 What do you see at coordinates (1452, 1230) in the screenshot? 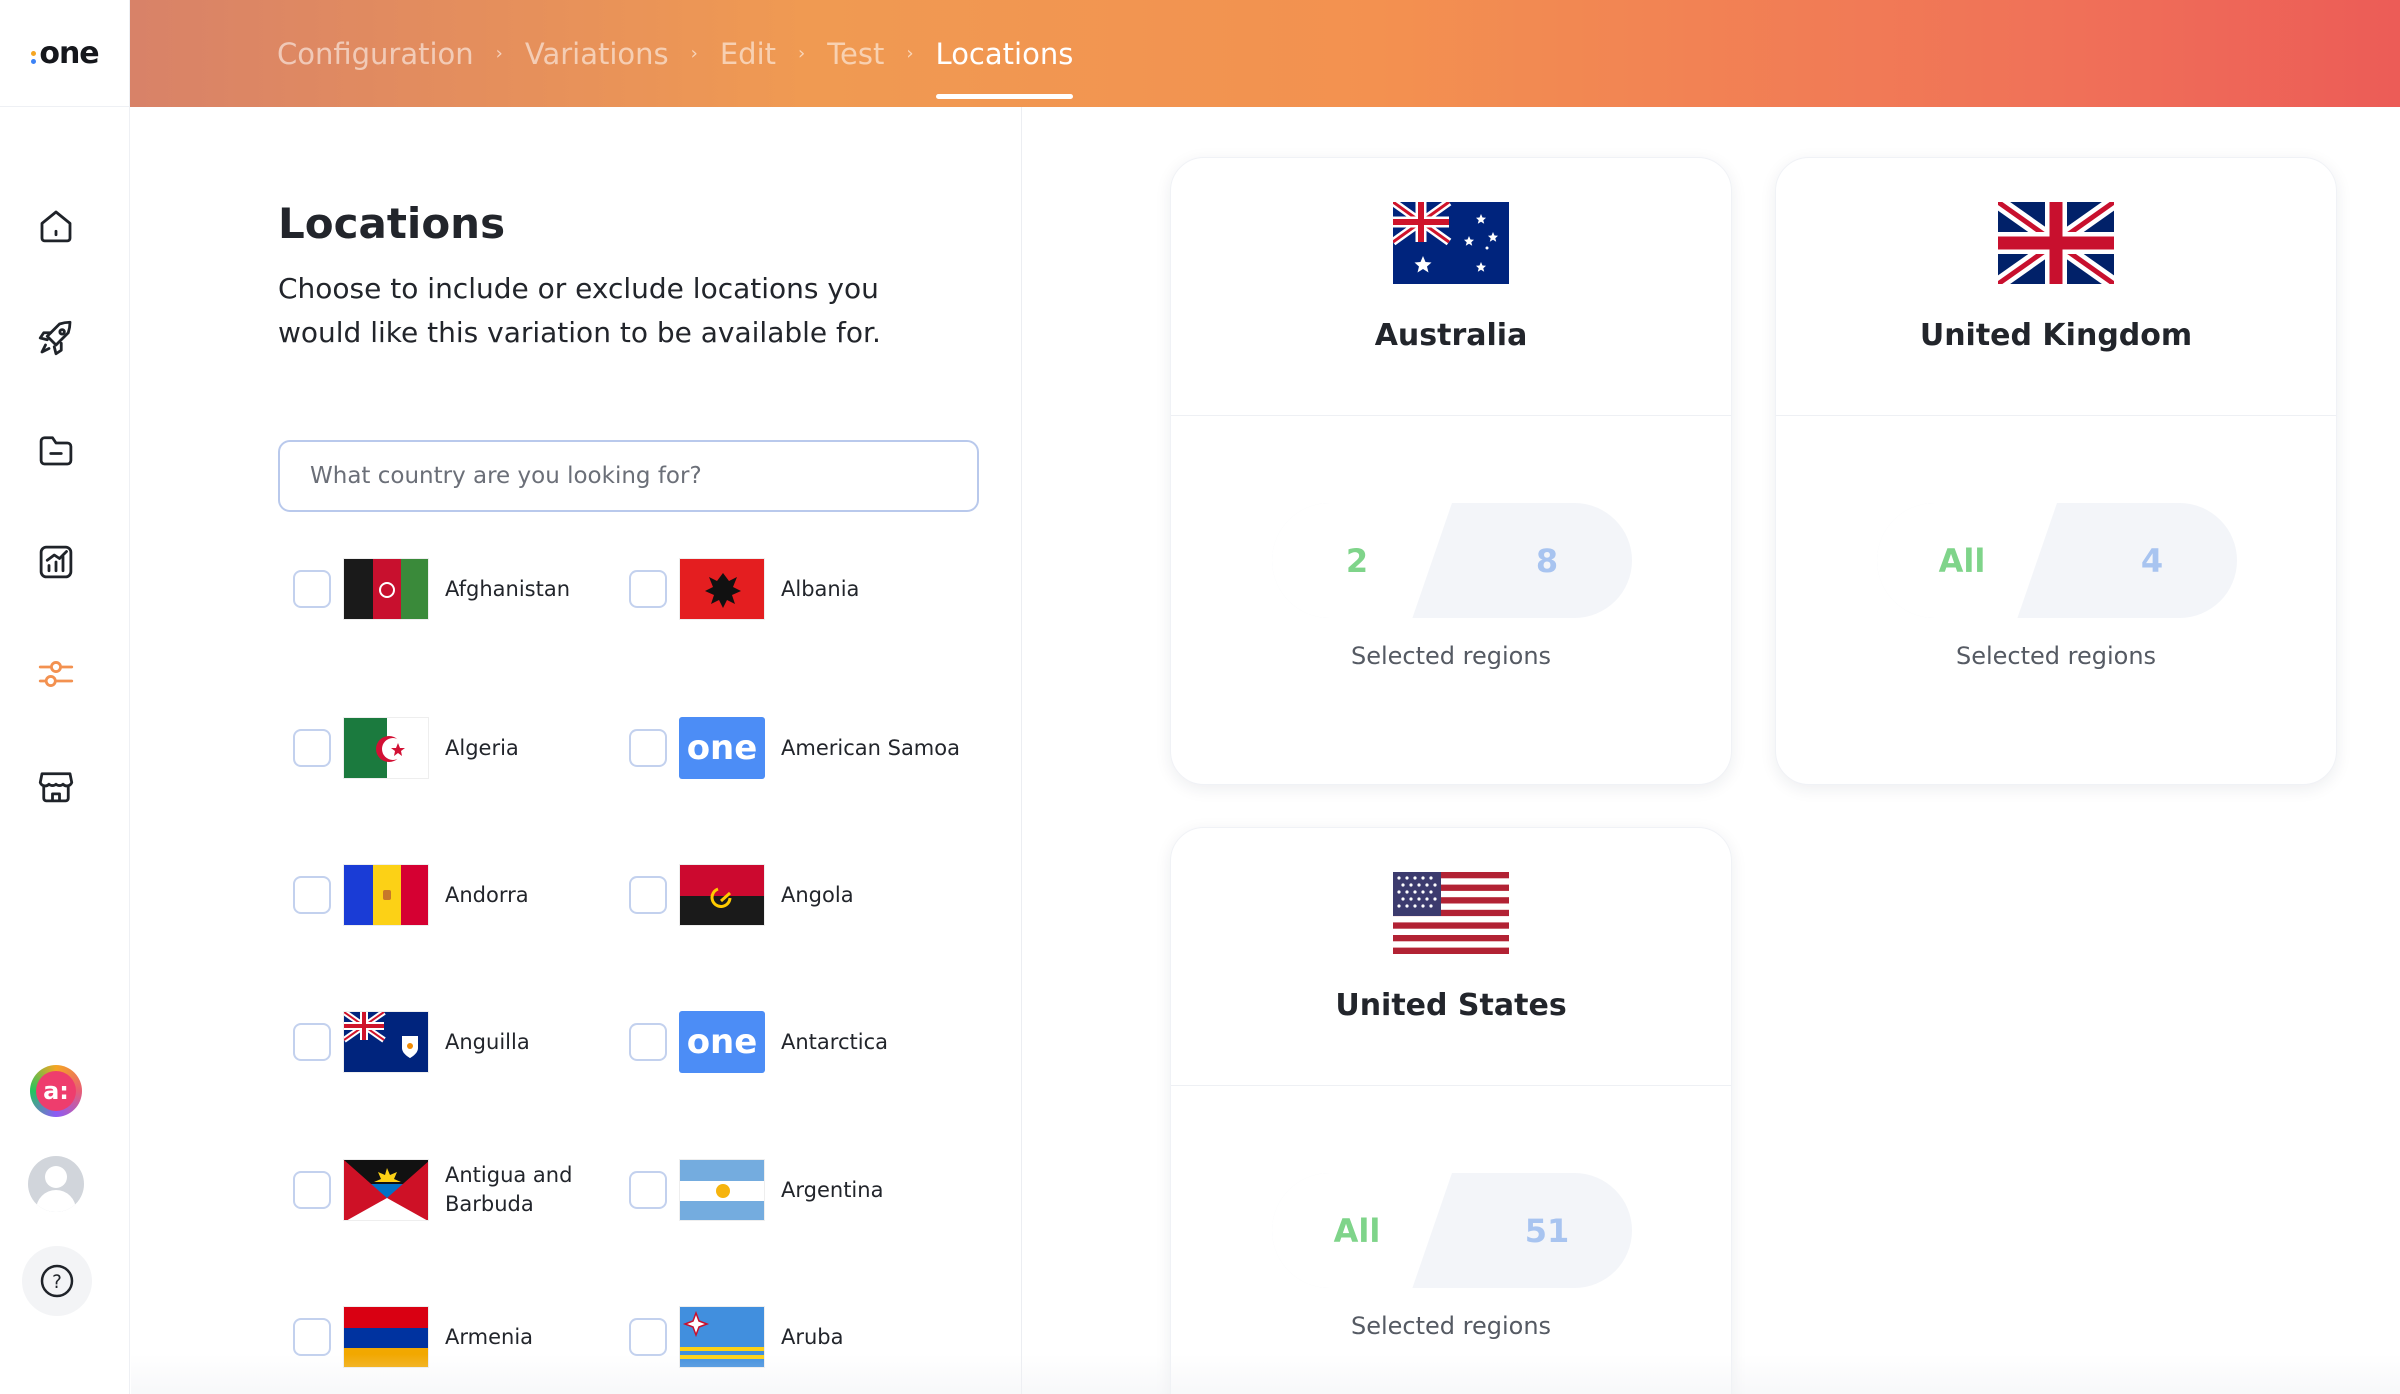
I see `region-toggle: All 51` at bounding box center [1452, 1230].